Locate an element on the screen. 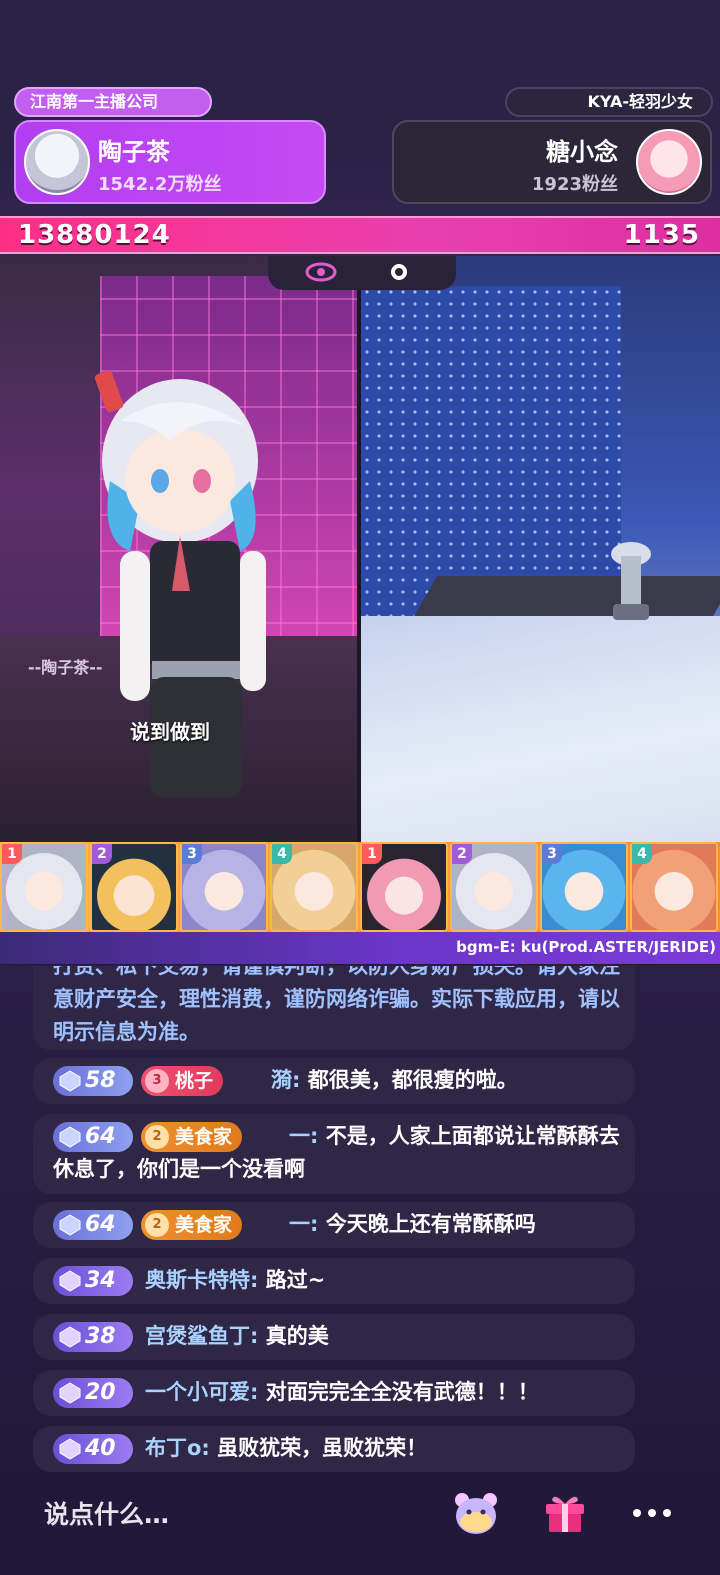 The image size is (720, 1575). gift-rank-strip: 1 2 3 4 1 2 3 4 is located at coordinates (360, 887).